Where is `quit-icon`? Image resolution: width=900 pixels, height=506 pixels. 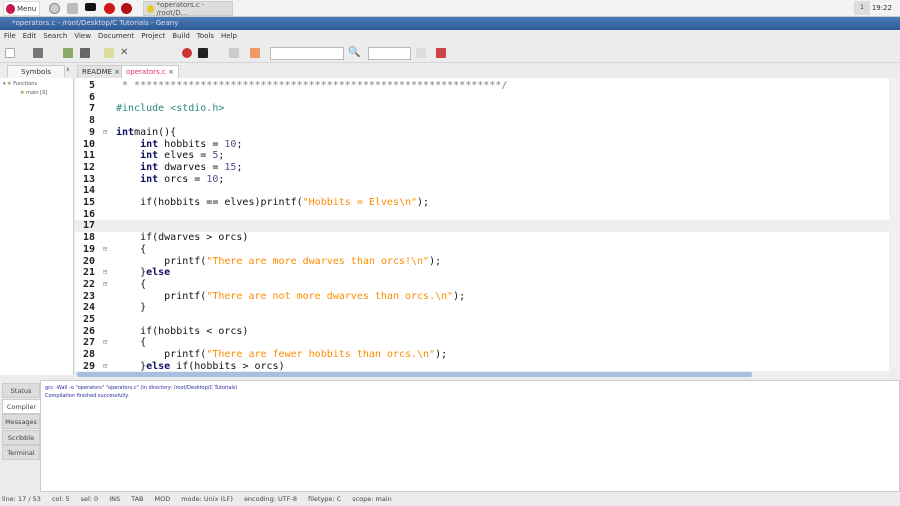
quit-icon is located at coordinates (441, 53).